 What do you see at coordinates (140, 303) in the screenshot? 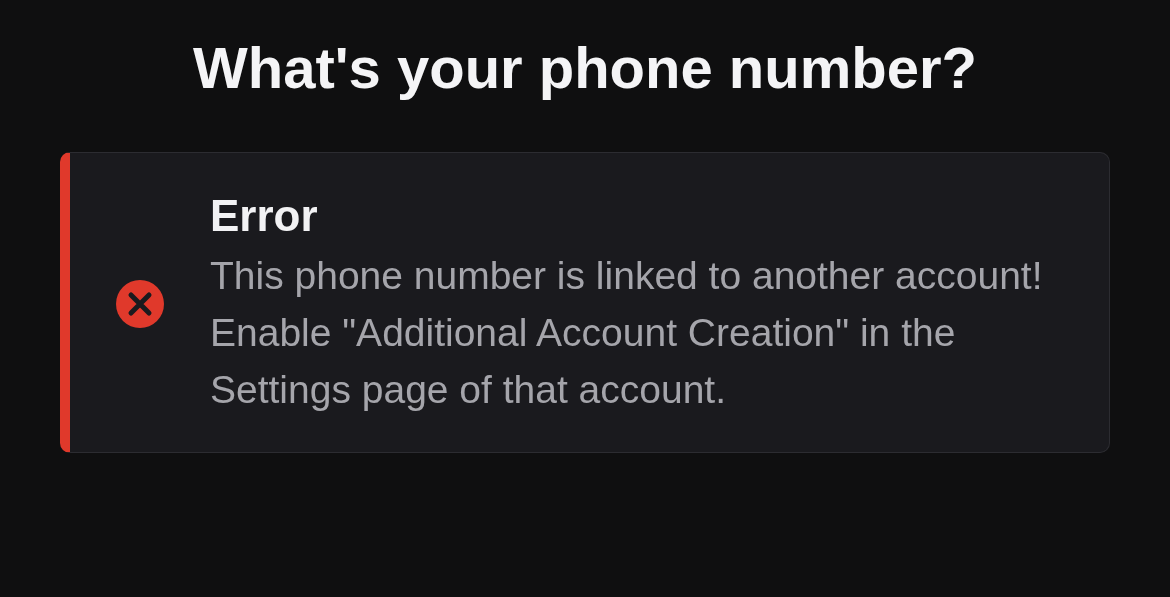
I see `error-icon` at bounding box center [140, 303].